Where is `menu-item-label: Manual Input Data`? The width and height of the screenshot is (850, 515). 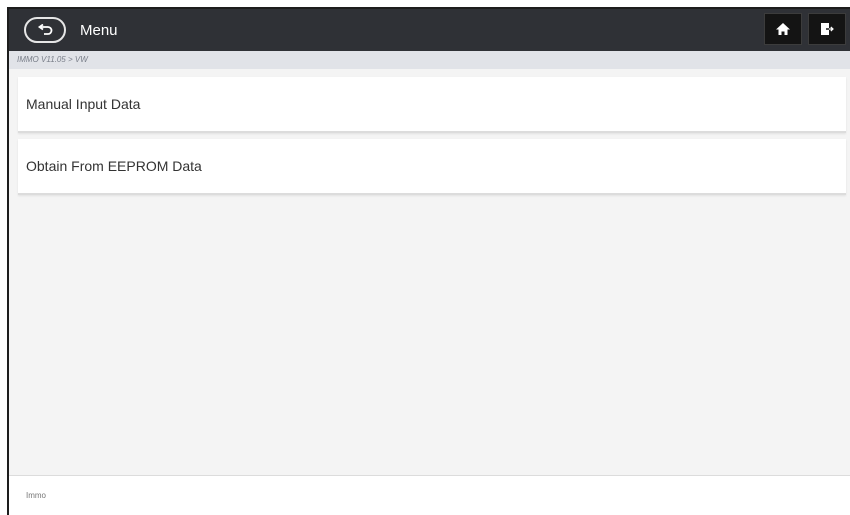 menu-item-label: Manual Input Data is located at coordinates (83, 104).